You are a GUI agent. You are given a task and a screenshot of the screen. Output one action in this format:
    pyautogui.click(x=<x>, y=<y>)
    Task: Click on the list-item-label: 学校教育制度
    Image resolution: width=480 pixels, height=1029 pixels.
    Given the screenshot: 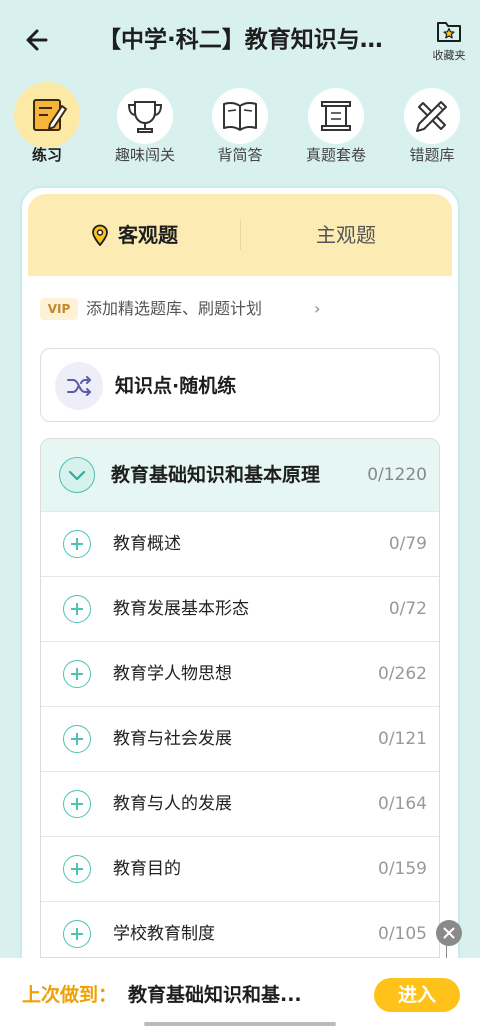 What is the action you would take?
    pyautogui.click(x=164, y=934)
    